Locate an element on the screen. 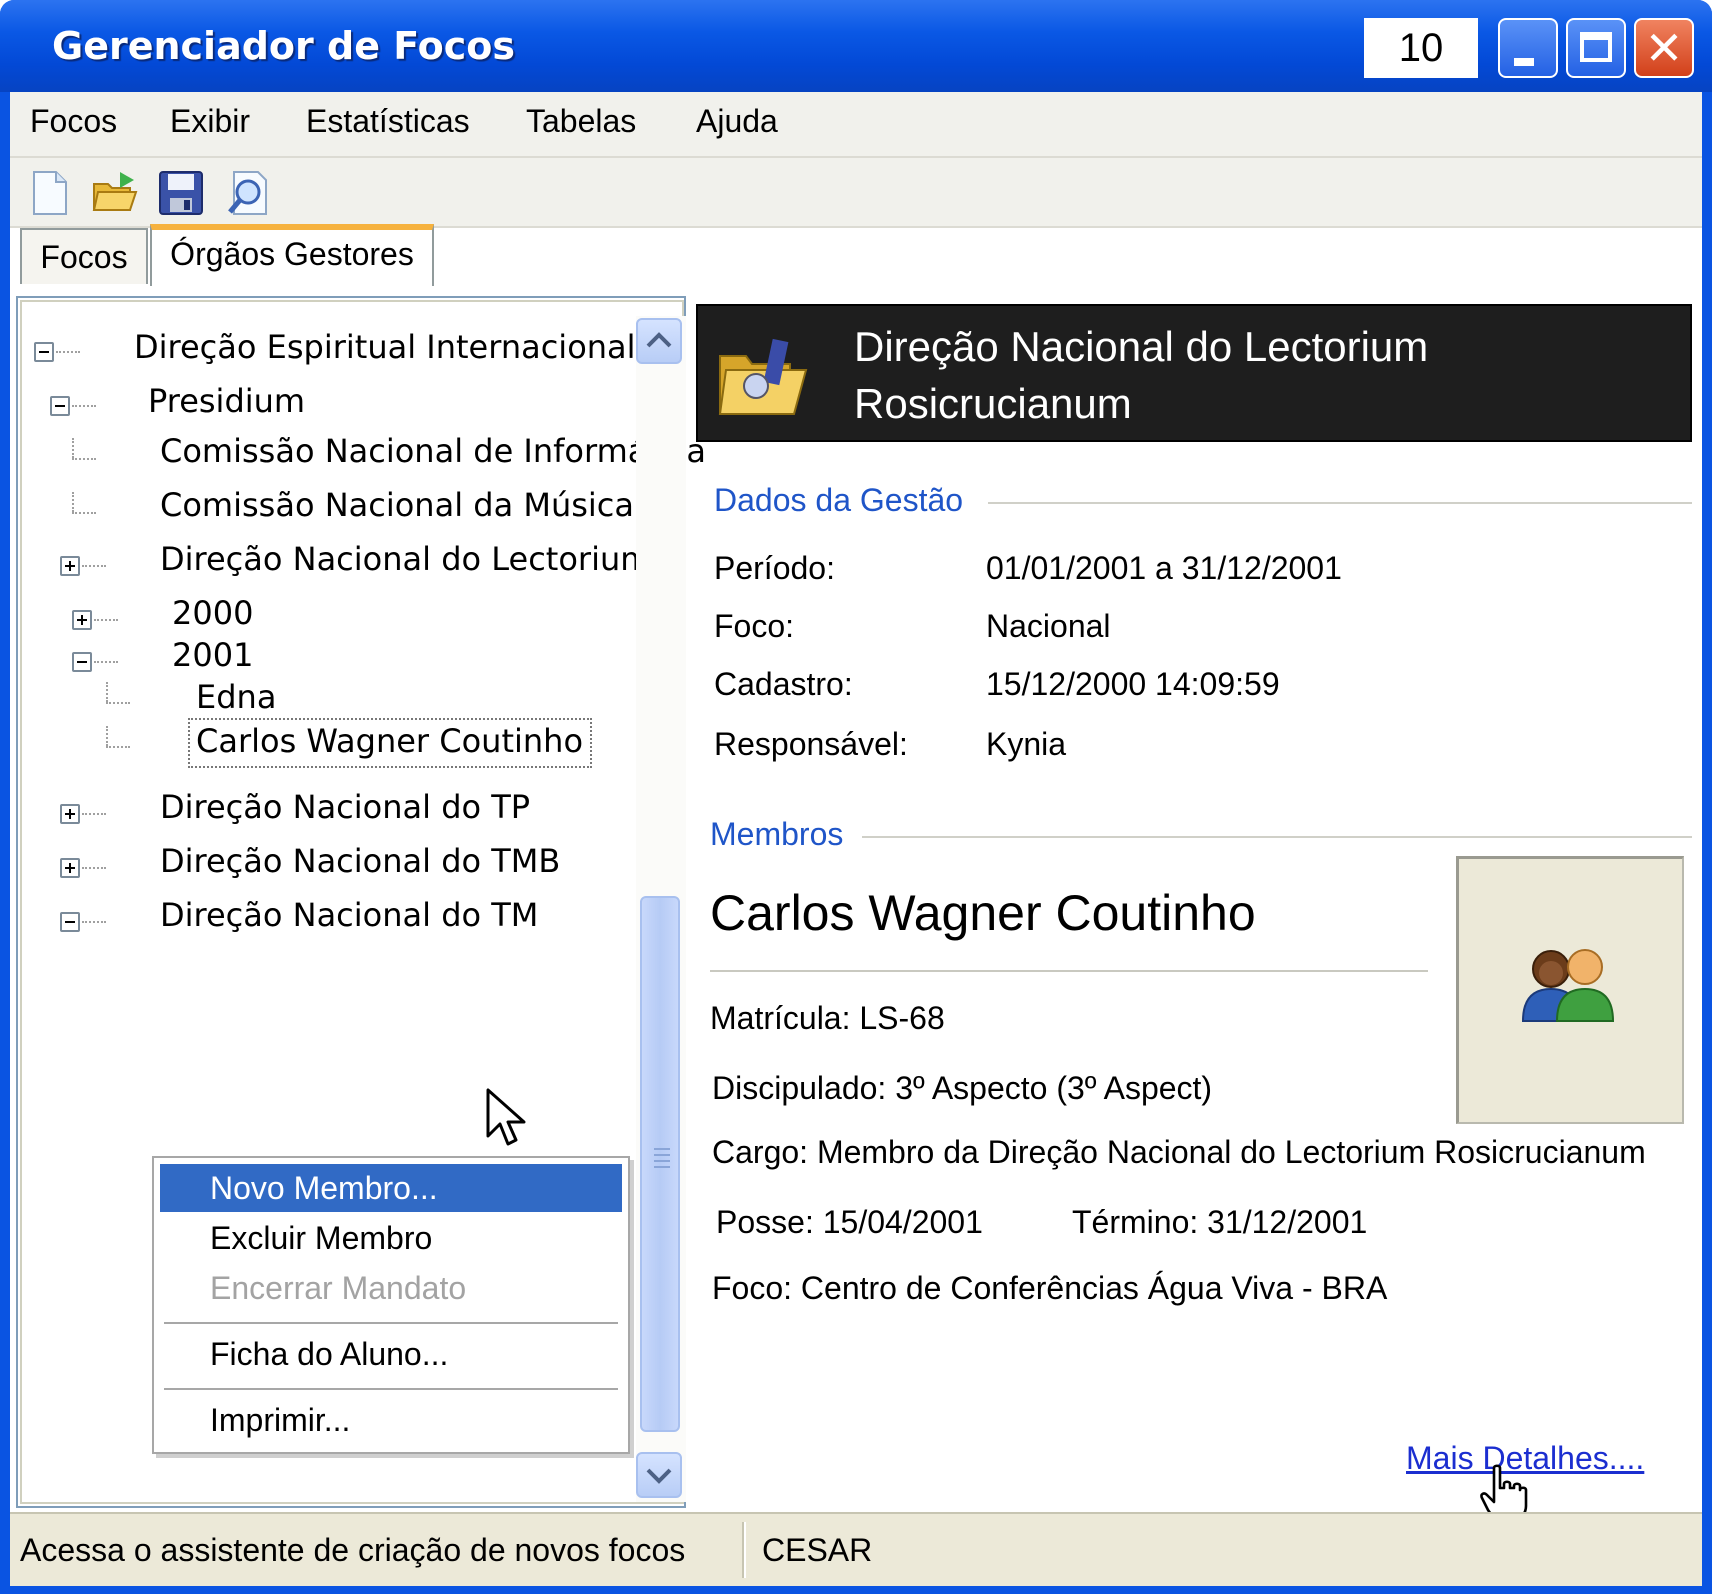 This screenshot has width=1712, height=1594. responsavel-value: Kynia is located at coordinates (1026, 744).